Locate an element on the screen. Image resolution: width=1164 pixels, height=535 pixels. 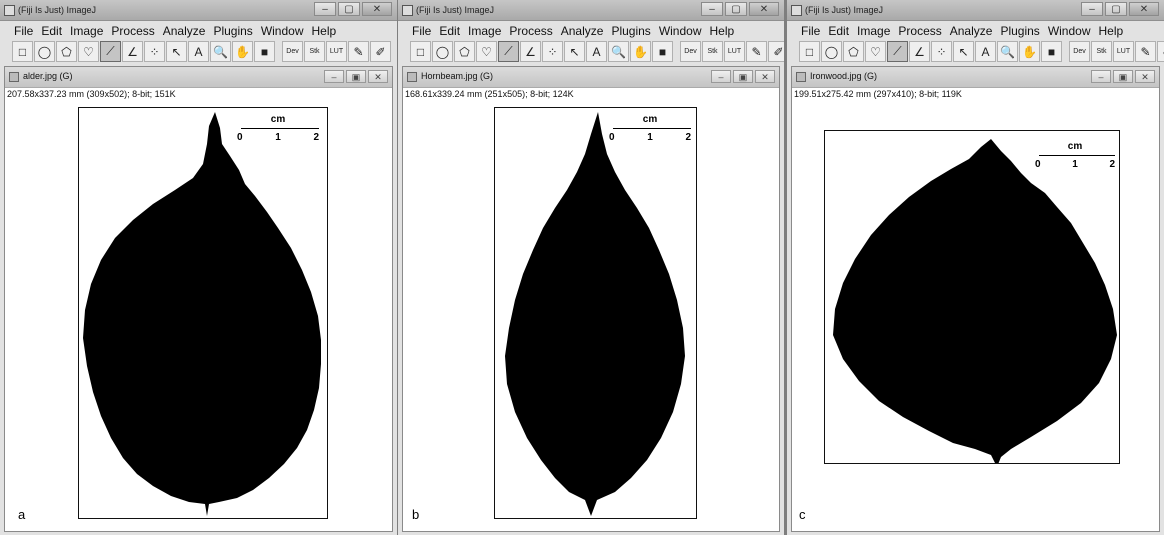
image-title-bar: Ironwood.jpg (G) – ▣ ✕ is located at coordinates (975, 77).